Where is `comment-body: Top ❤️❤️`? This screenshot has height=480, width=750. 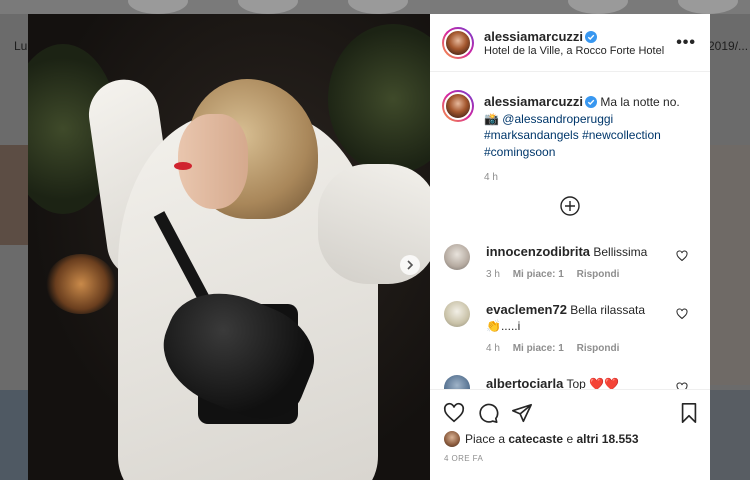
comment-body: Top ❤️❤️ is located at coordinates (593, 383).